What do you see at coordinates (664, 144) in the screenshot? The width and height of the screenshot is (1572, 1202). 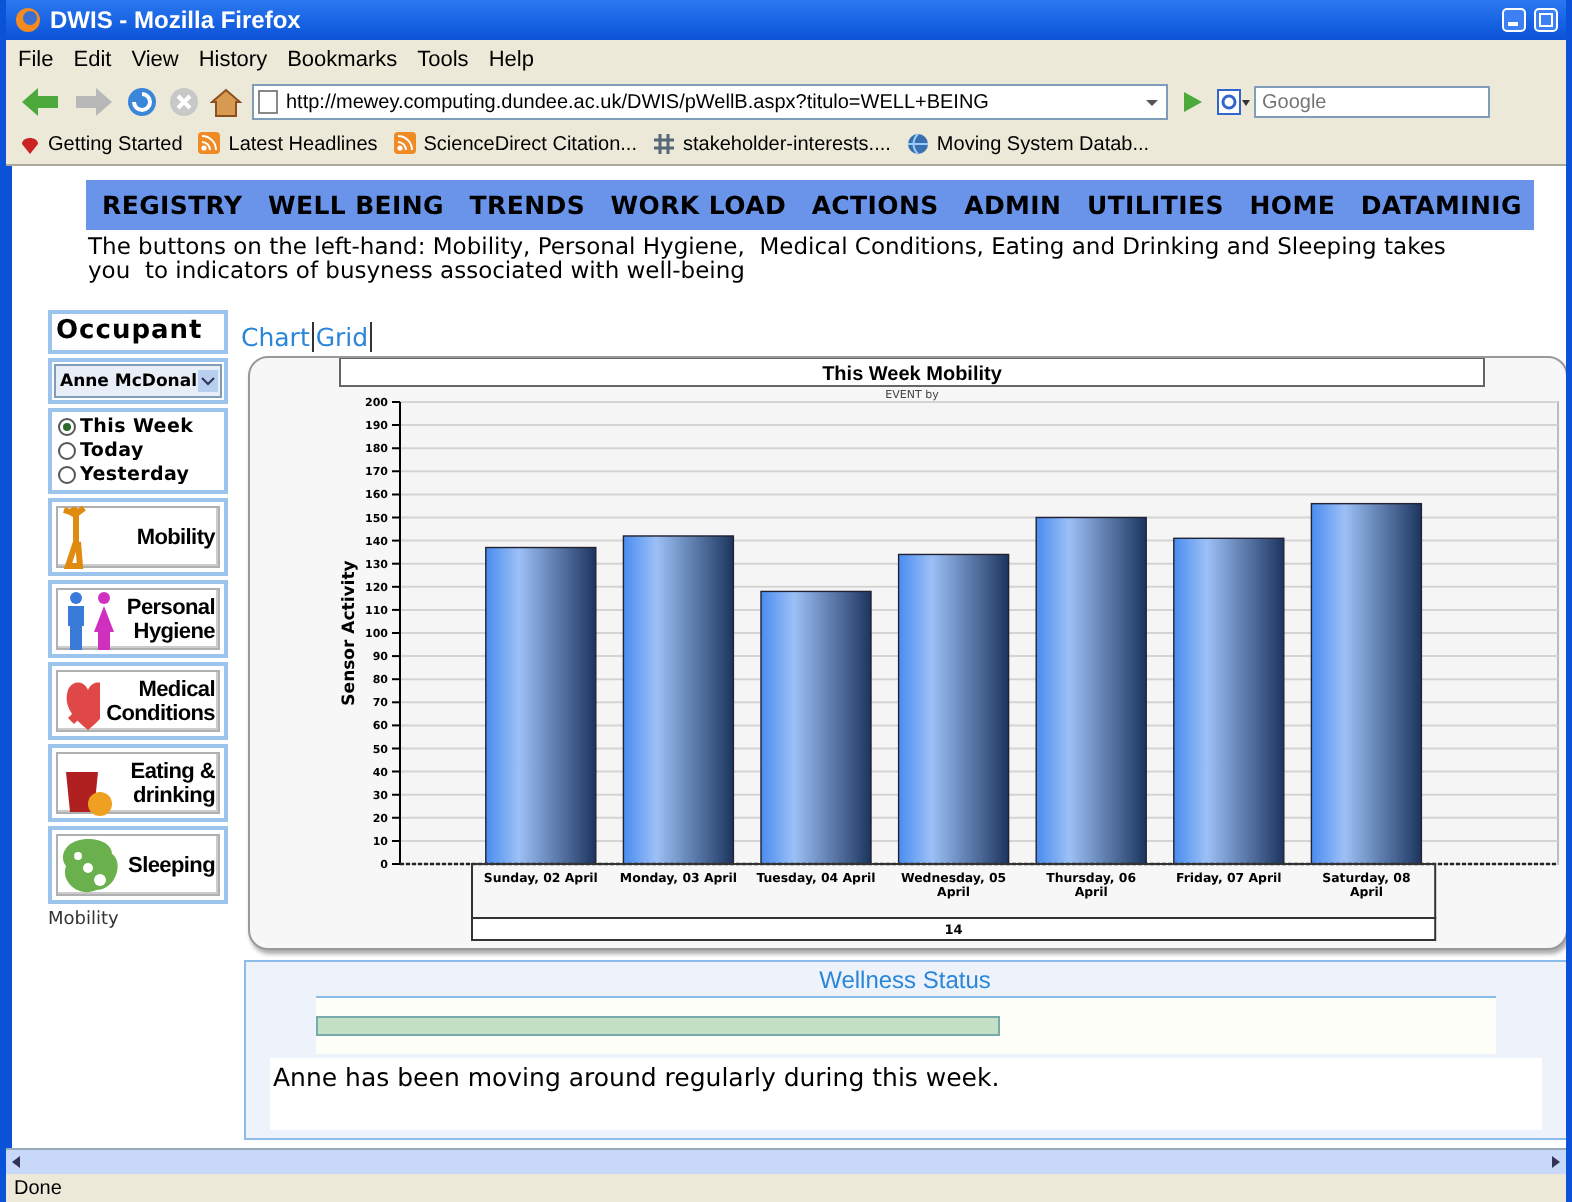 I see `hash-icon` at bounding box center [664, 144].